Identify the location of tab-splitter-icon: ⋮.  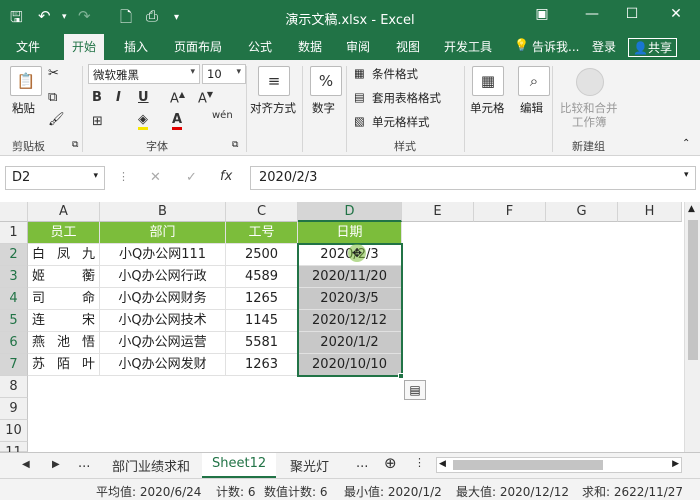
(419, 462).